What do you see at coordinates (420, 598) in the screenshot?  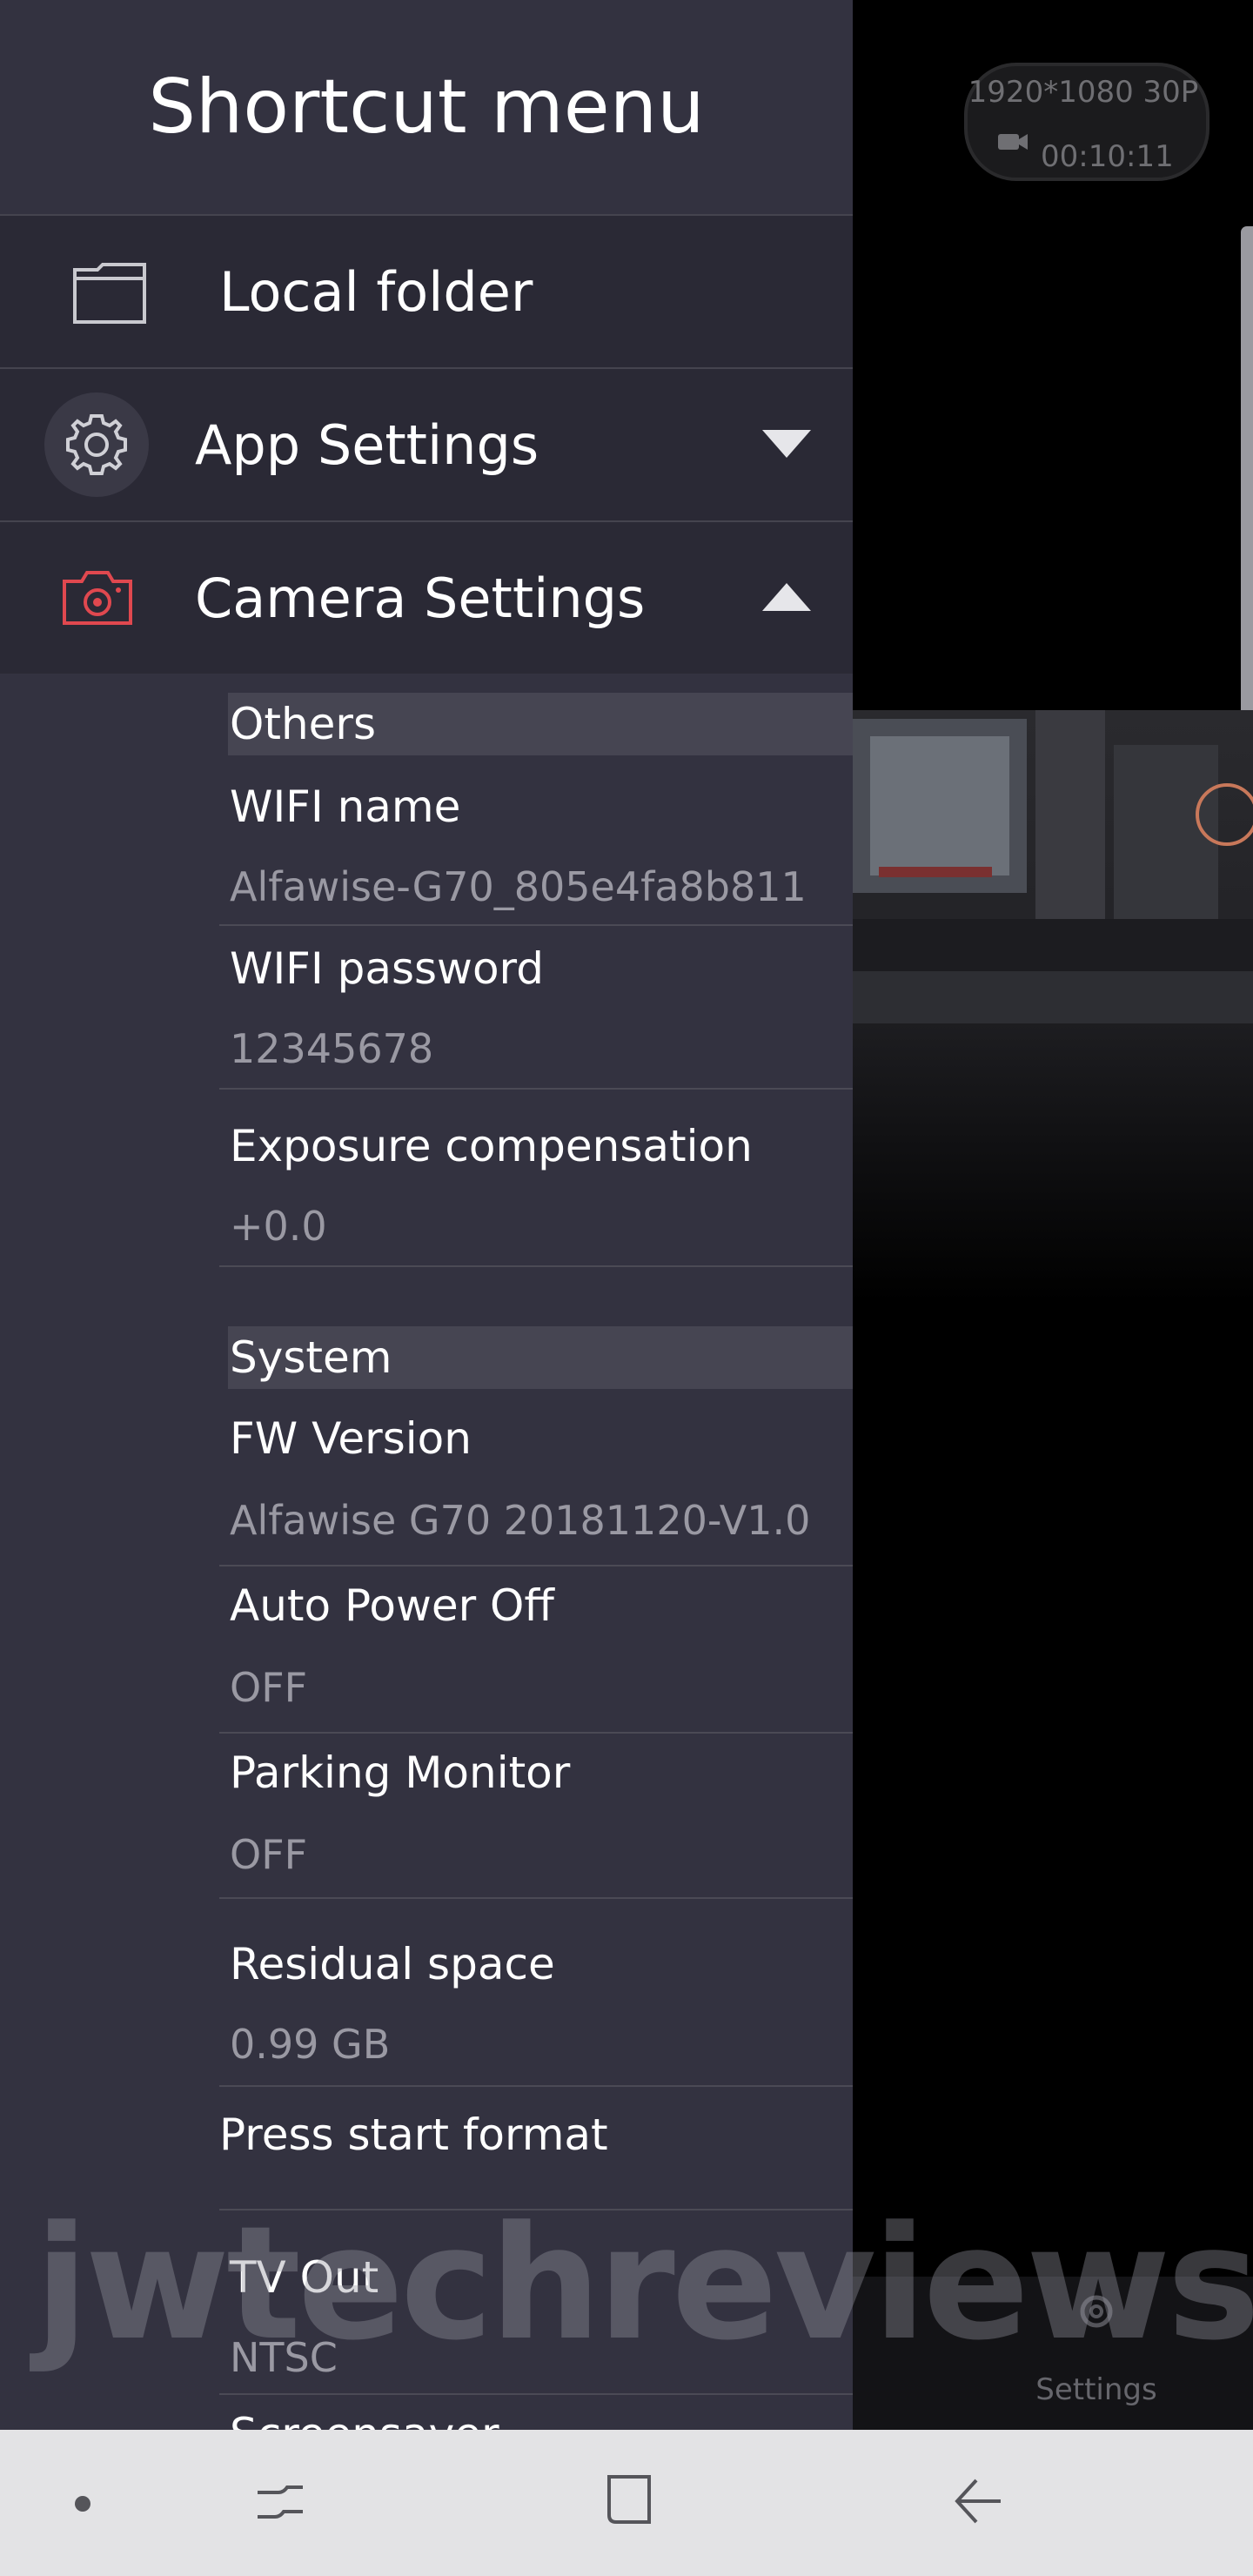 I see `menu-item-label: Camera Settings` at bounding box center [420, 598].